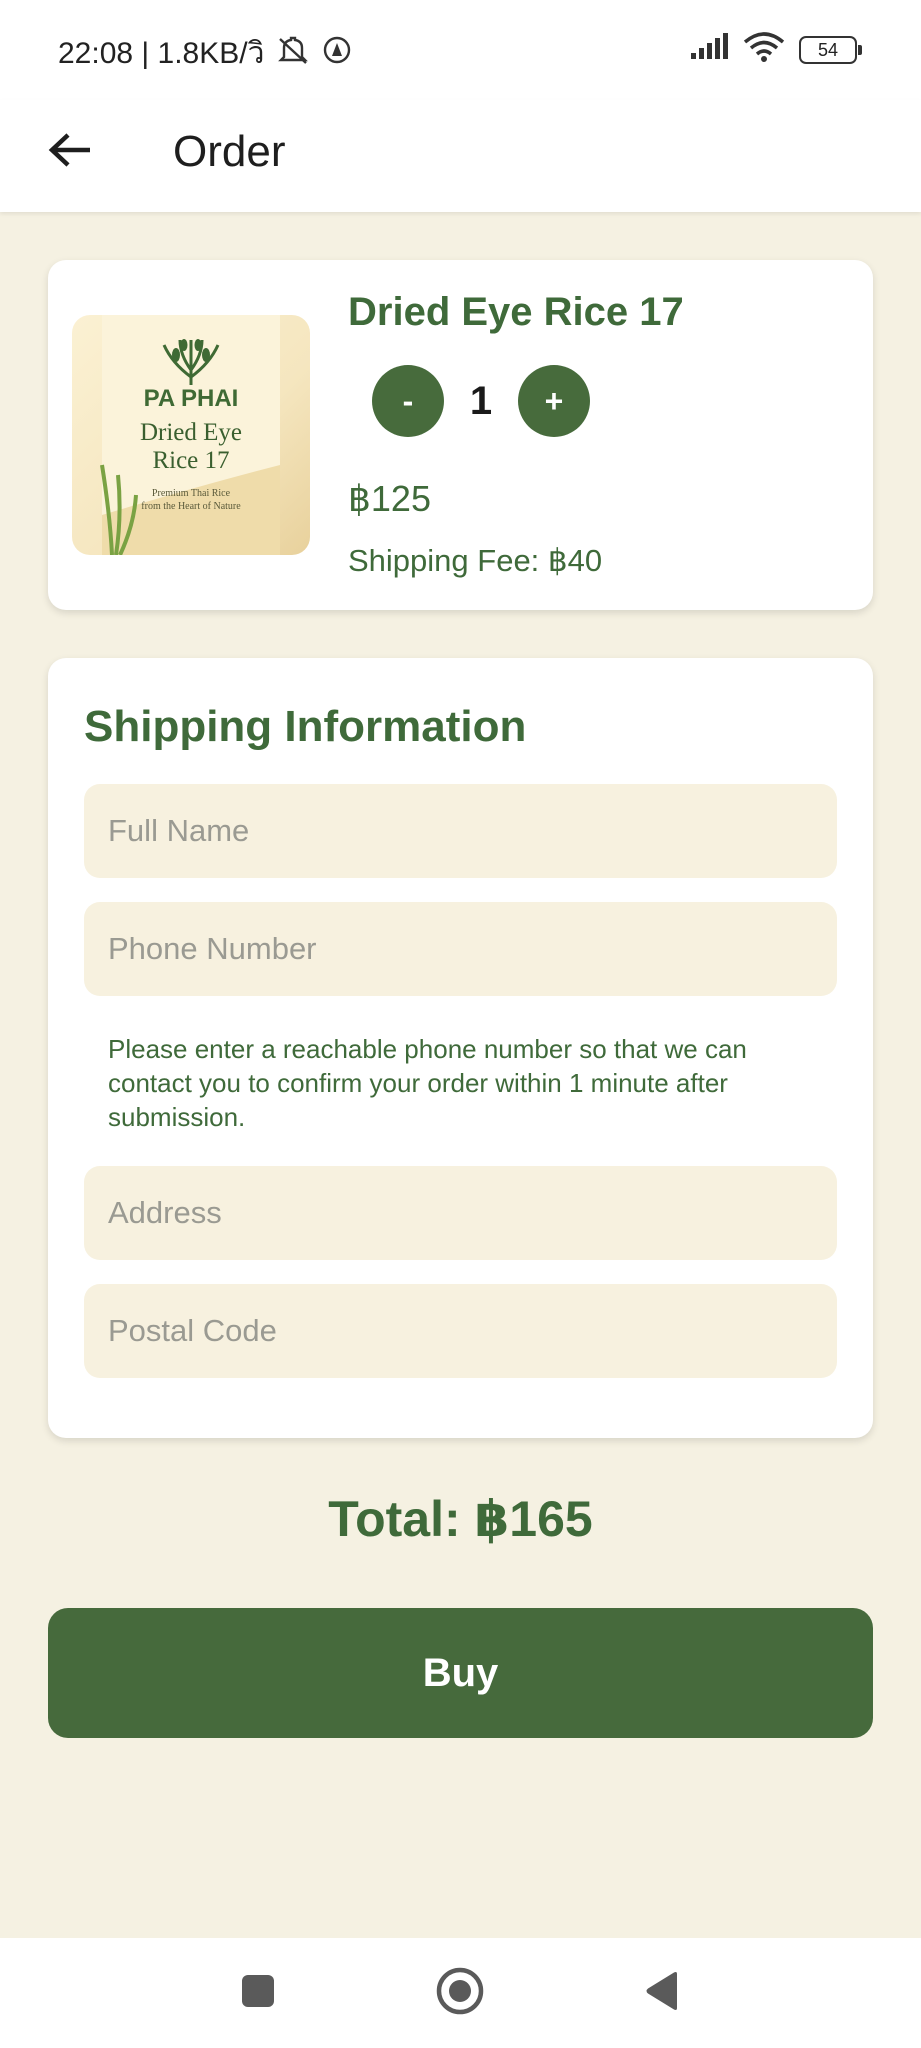 The image size is (921, 2048). What do you see at coordinates (709, 49) in the screenshot?
I see `signal-icon` at bounding box center [709, 49].